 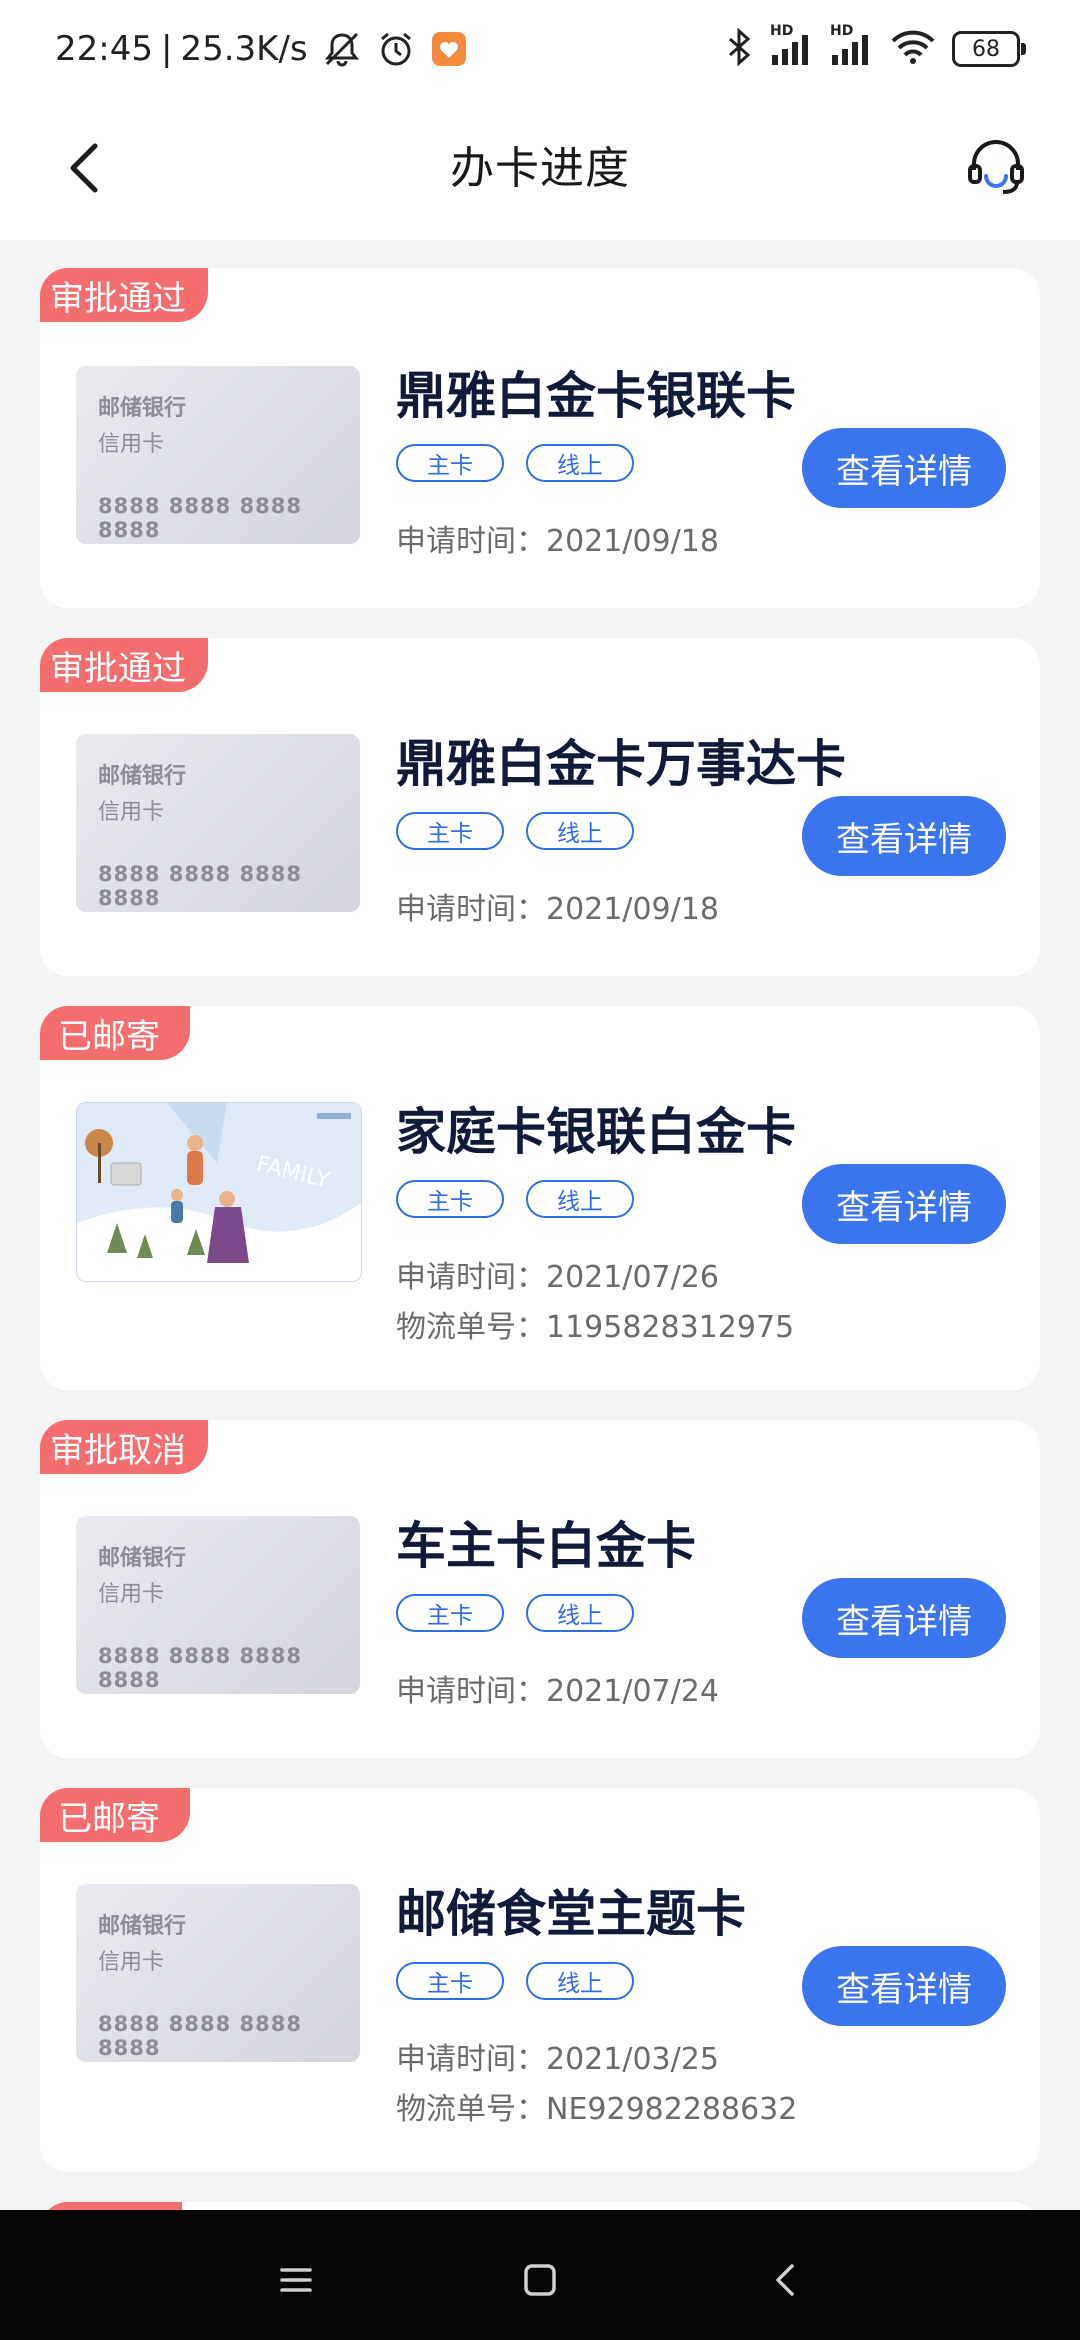 I want to click on status-bar: 22:45 | 25.3K/s HD HD 68, so click(x=540, y=48).